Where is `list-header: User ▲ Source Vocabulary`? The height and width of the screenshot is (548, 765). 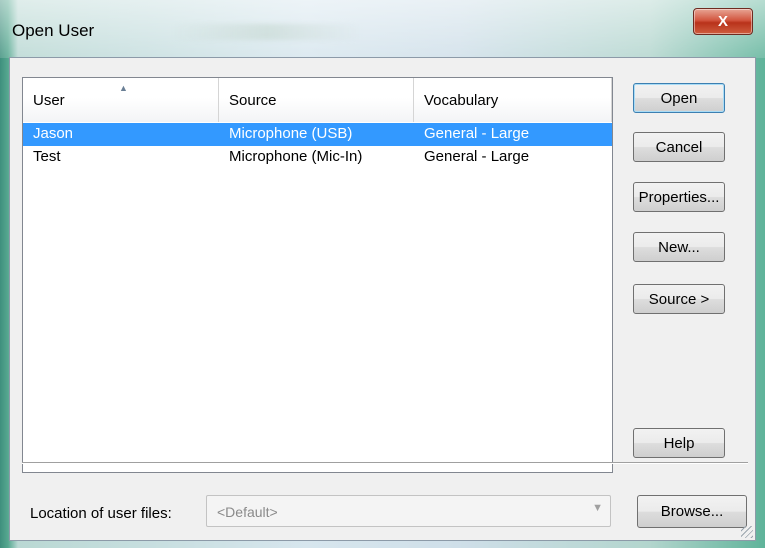
list-header: User ▲ Source Vocabulary is located at coordinates (317, 100).